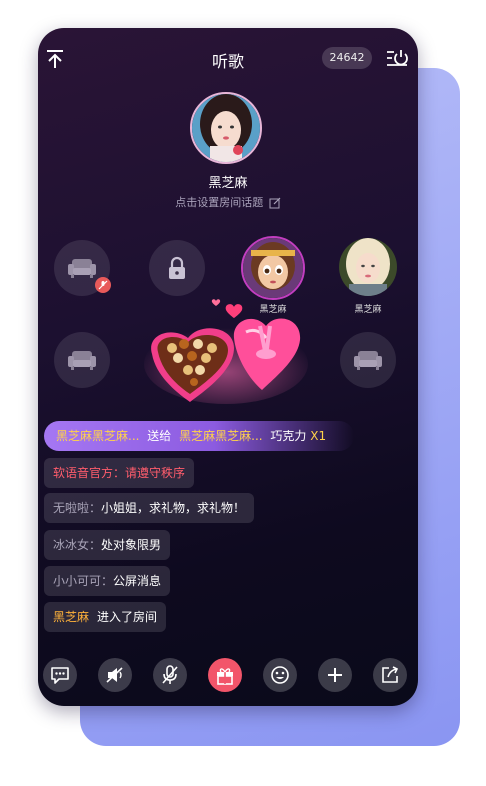  Describe the element at coordinates (228, 58) in the screenshot. I see `top-bar: 听歌 24642` at that location.